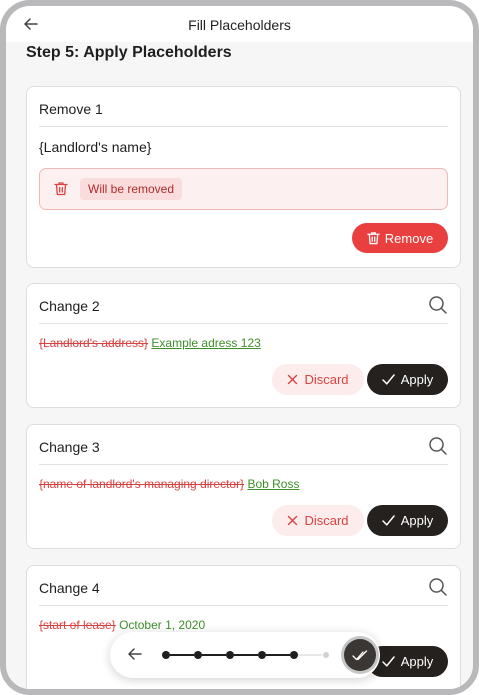 The width and height of the screenshot is (479, 695). I want to click on double-check-icon, so click(360, 654).